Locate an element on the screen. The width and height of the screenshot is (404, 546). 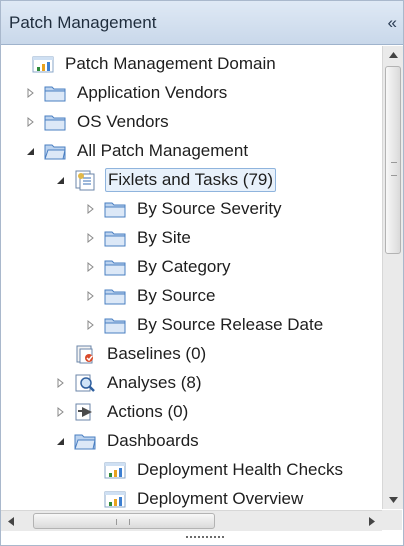
analyses-icon is located at coordinates (85, 383).